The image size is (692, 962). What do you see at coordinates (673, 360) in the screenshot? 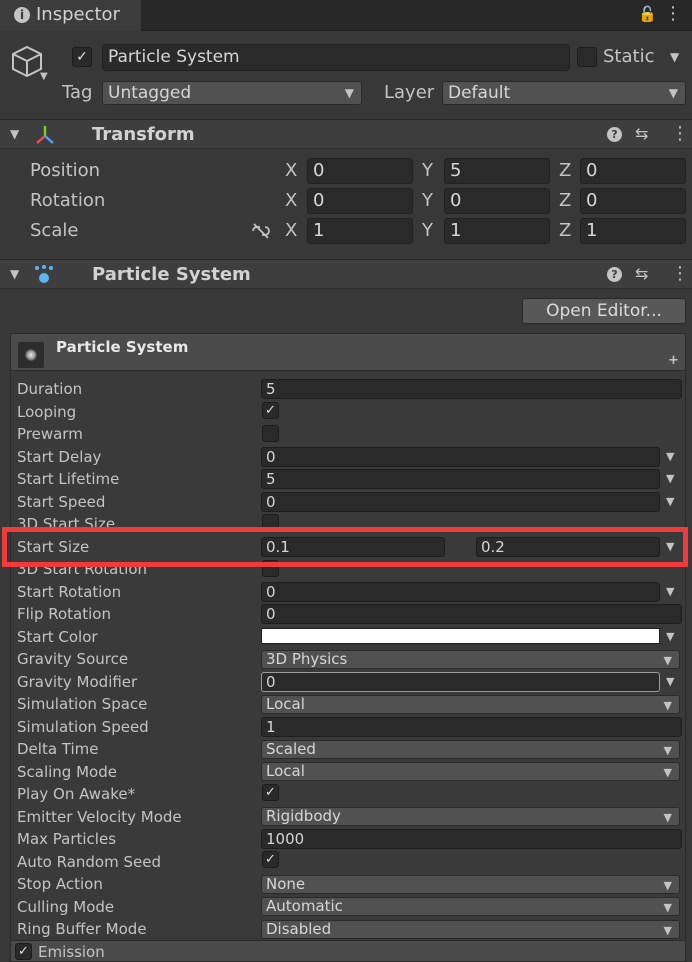
I see `add-module-icon: +` at bounding box center [673, 360].